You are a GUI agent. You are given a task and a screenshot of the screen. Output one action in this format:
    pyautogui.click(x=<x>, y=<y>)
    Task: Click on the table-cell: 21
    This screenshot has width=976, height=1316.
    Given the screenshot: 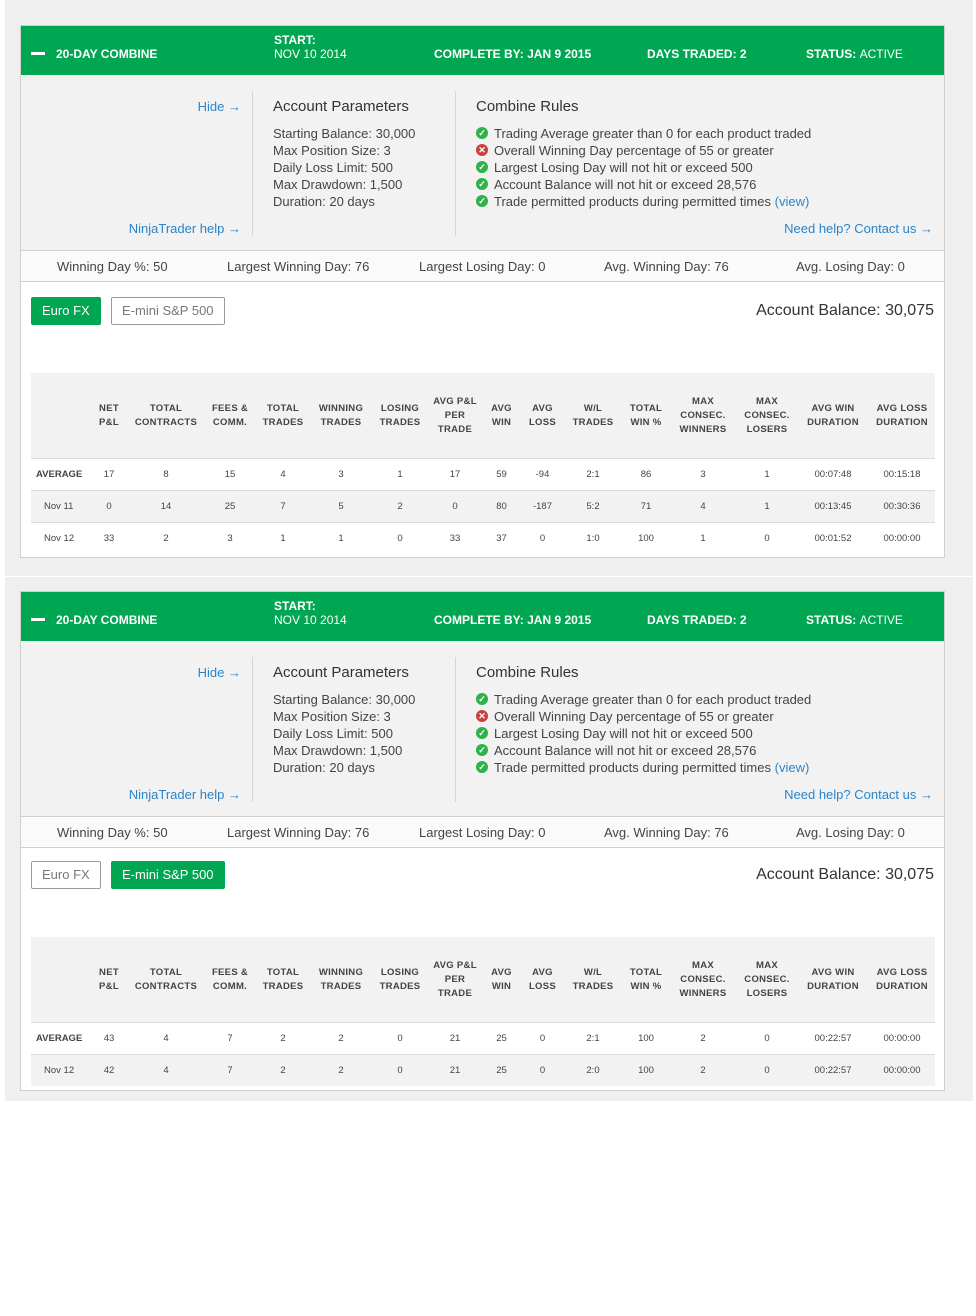 What is the action you would take?
    pyautogui.click(x=455, y=1038)
    